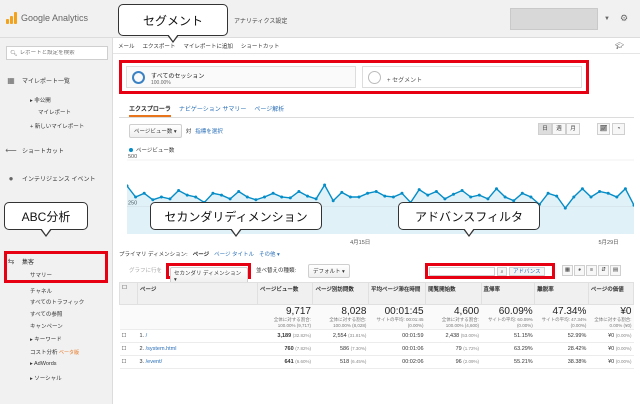 The width and height of the screenshot is (640, 404). What do you see at coordinates (603, 129) in the screenshot?
I see `line-chart-icon: 📈︎` at bounding box center [603, 129].